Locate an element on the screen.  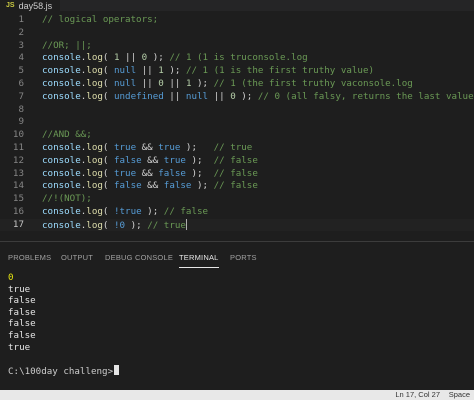
tab-ports: PORTS is located at coordinates (243, 260).